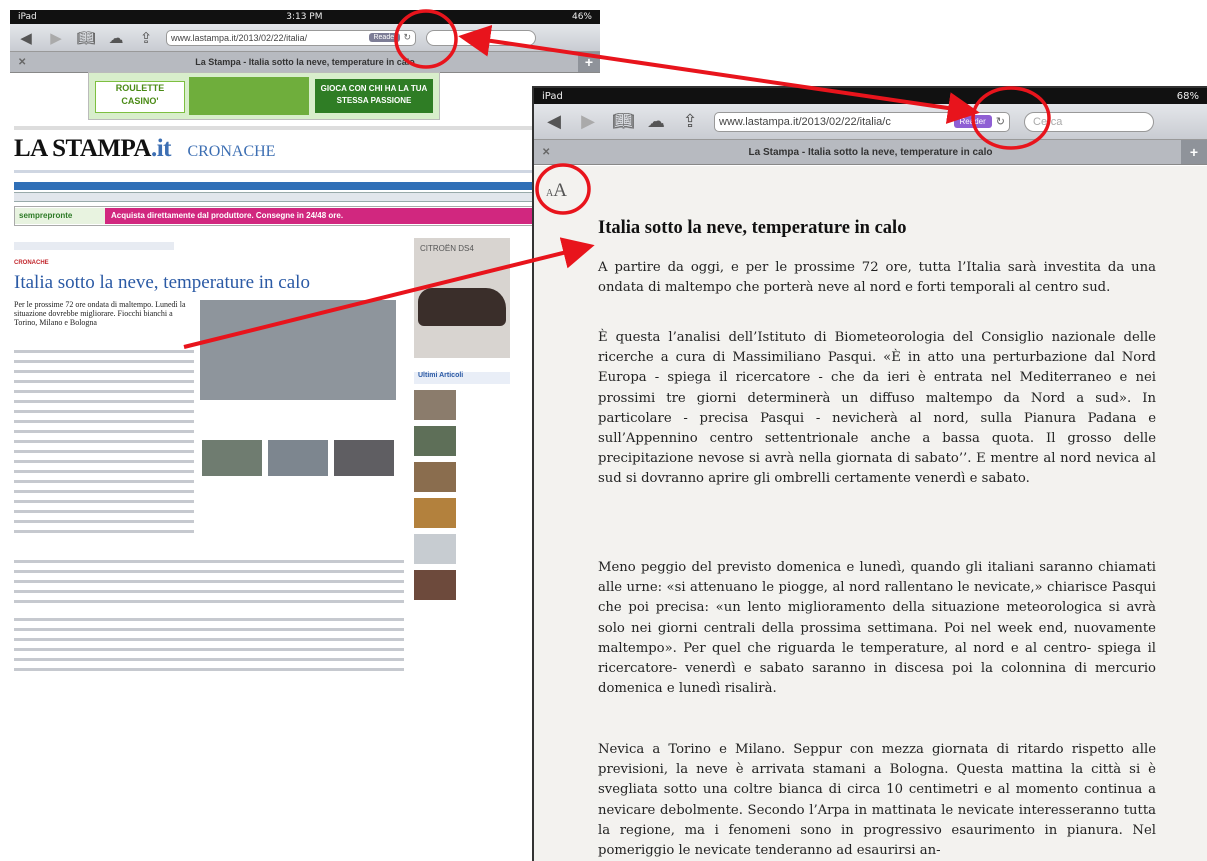 Image resolution: width=1207 pixels, height=861 pixels. I want to click on sidebar-ad: CITROËN DS4, so click(462, 298).